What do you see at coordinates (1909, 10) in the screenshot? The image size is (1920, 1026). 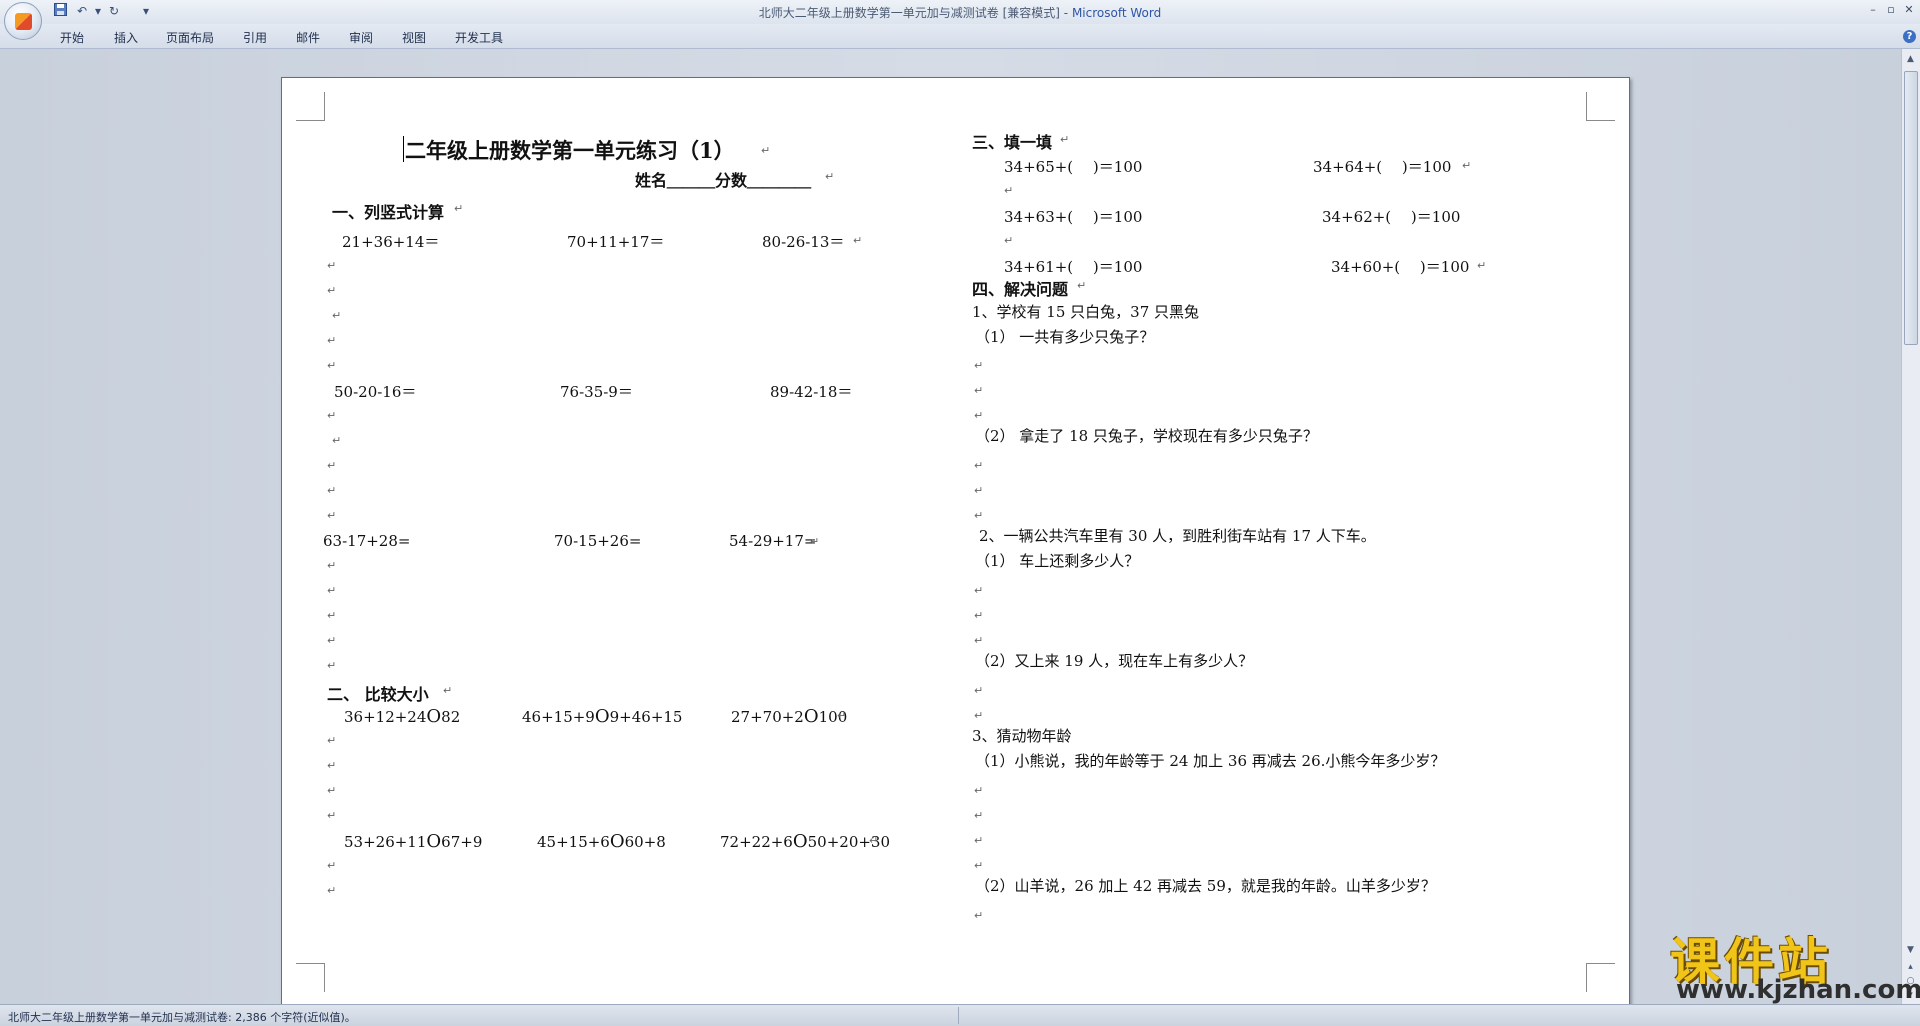 I see `close-button: ✕` at bounding box center [1909, 10].